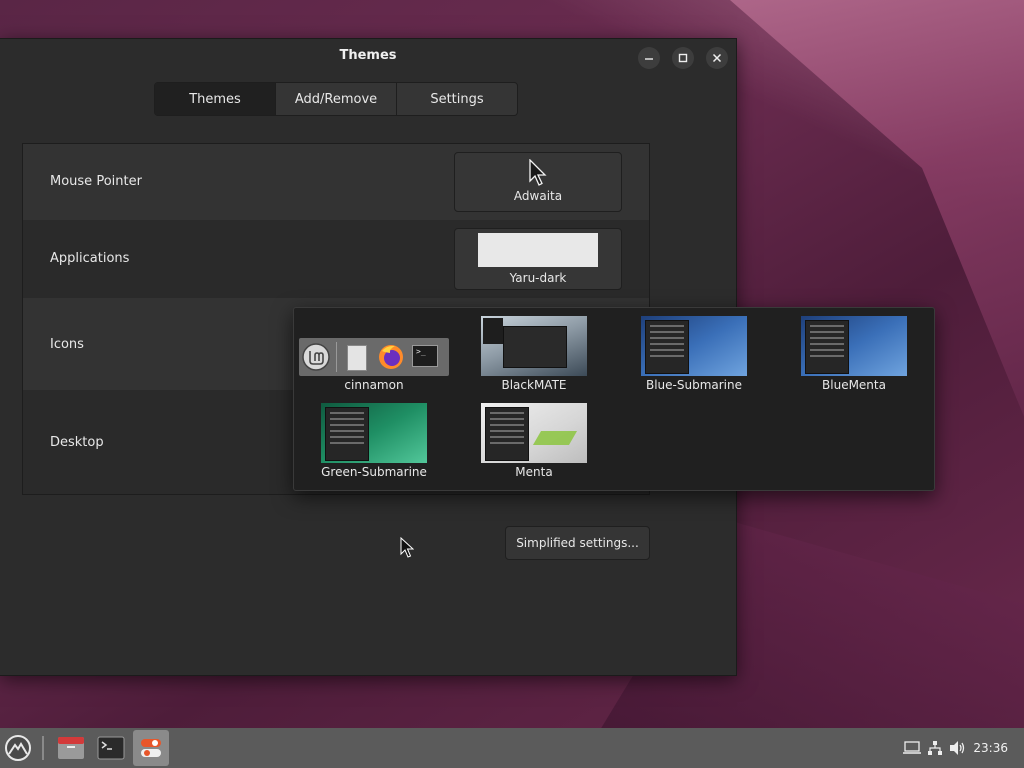  I want to click on menta-leaf-graphic, so click(555, 438).